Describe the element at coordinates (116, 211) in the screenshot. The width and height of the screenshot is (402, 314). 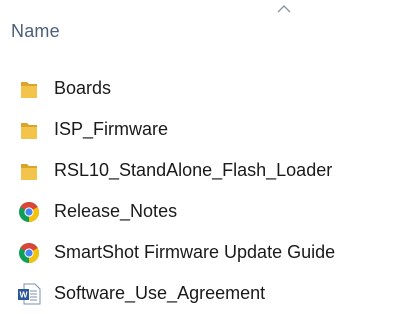
I see `file-label: Release_Notes` at that location.